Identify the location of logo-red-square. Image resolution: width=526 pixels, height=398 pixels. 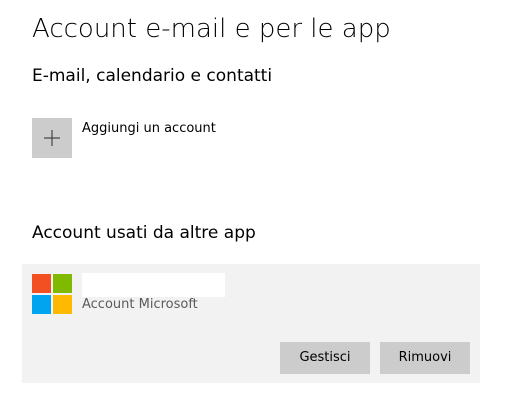
(41, 283).